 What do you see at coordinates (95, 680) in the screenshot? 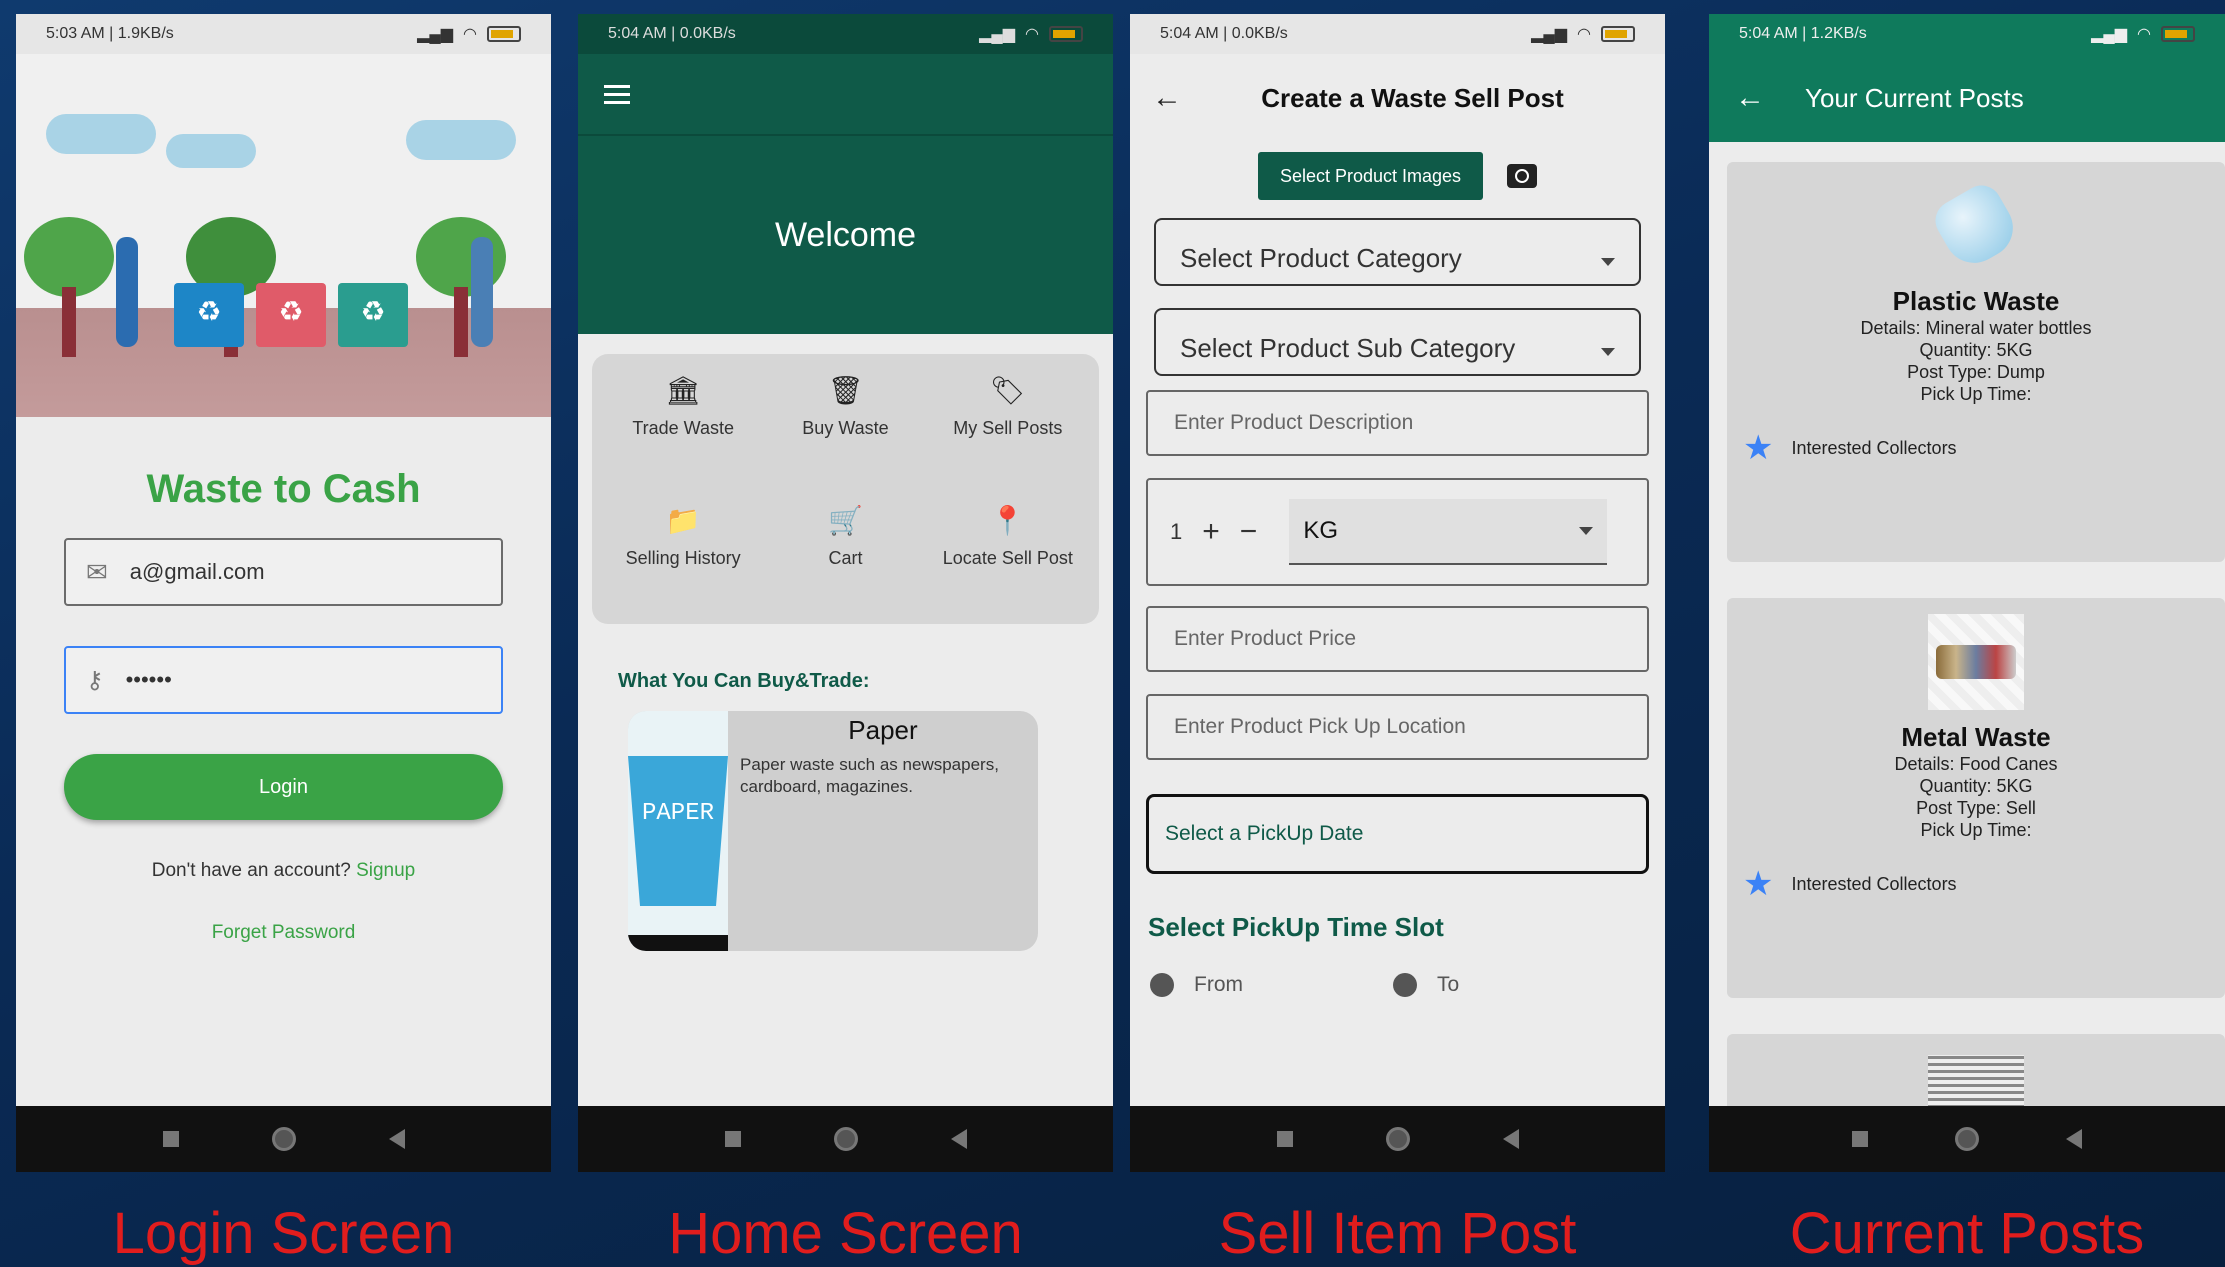
I see `key-icon: ⚷` at bounding box center [95, 680].